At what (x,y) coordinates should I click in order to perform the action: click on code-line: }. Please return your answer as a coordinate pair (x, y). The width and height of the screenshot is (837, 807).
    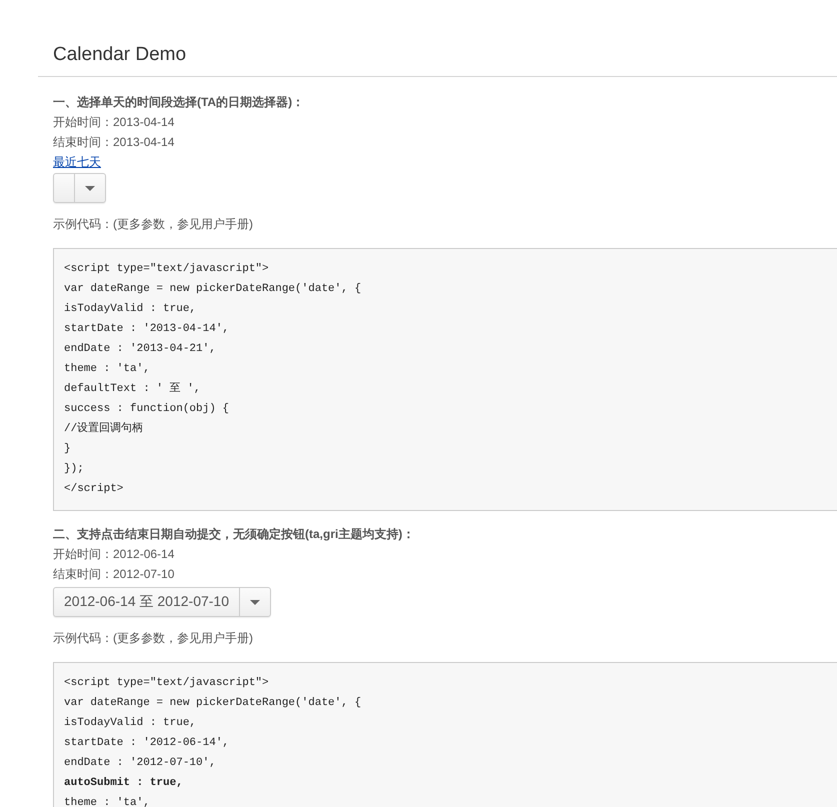
    Looking at the image, I should click on (68, 449).